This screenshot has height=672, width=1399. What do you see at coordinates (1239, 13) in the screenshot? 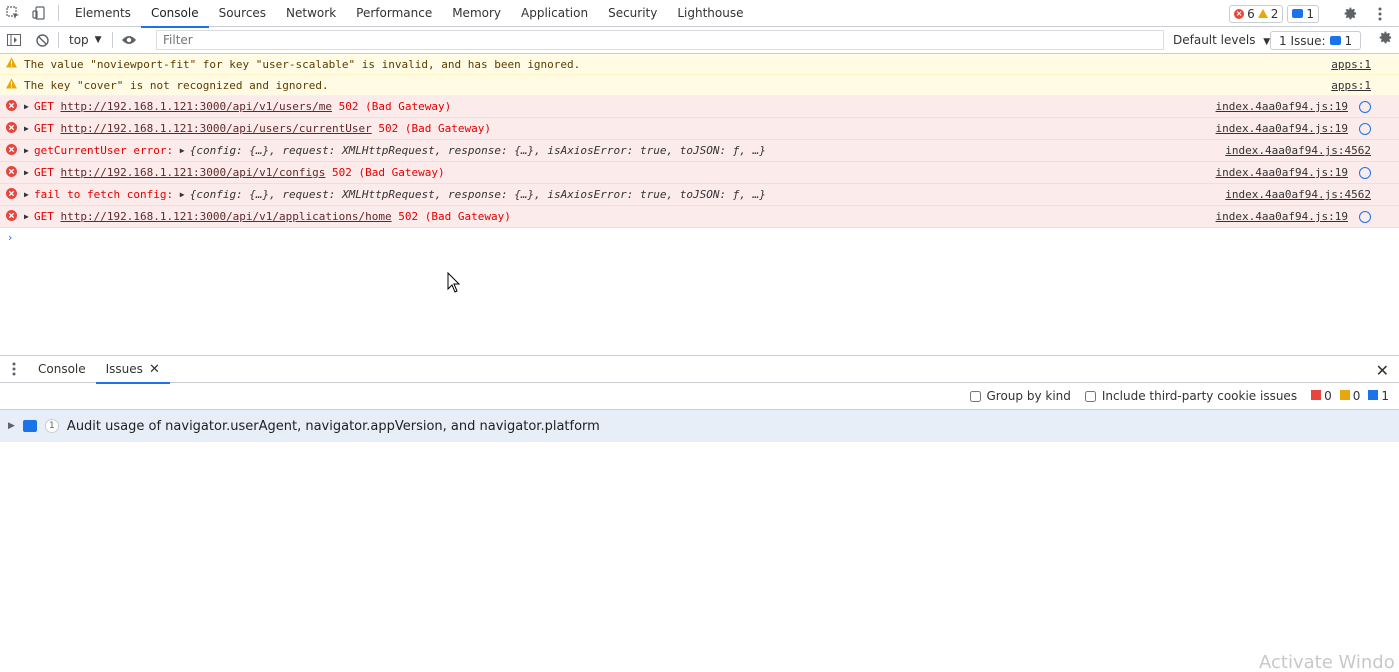
I see `error-icon: ×` at bounding box center [1239, 13].